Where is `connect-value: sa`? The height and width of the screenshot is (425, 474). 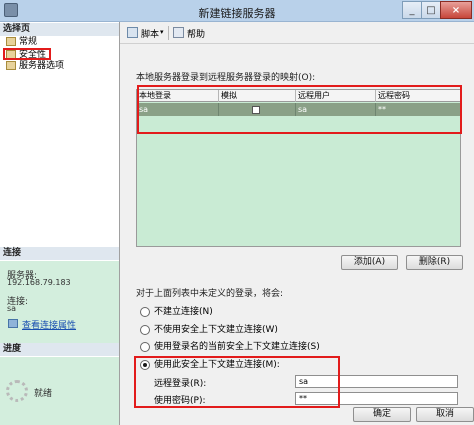
connect-value: sa is located at coordinates (12, 308).